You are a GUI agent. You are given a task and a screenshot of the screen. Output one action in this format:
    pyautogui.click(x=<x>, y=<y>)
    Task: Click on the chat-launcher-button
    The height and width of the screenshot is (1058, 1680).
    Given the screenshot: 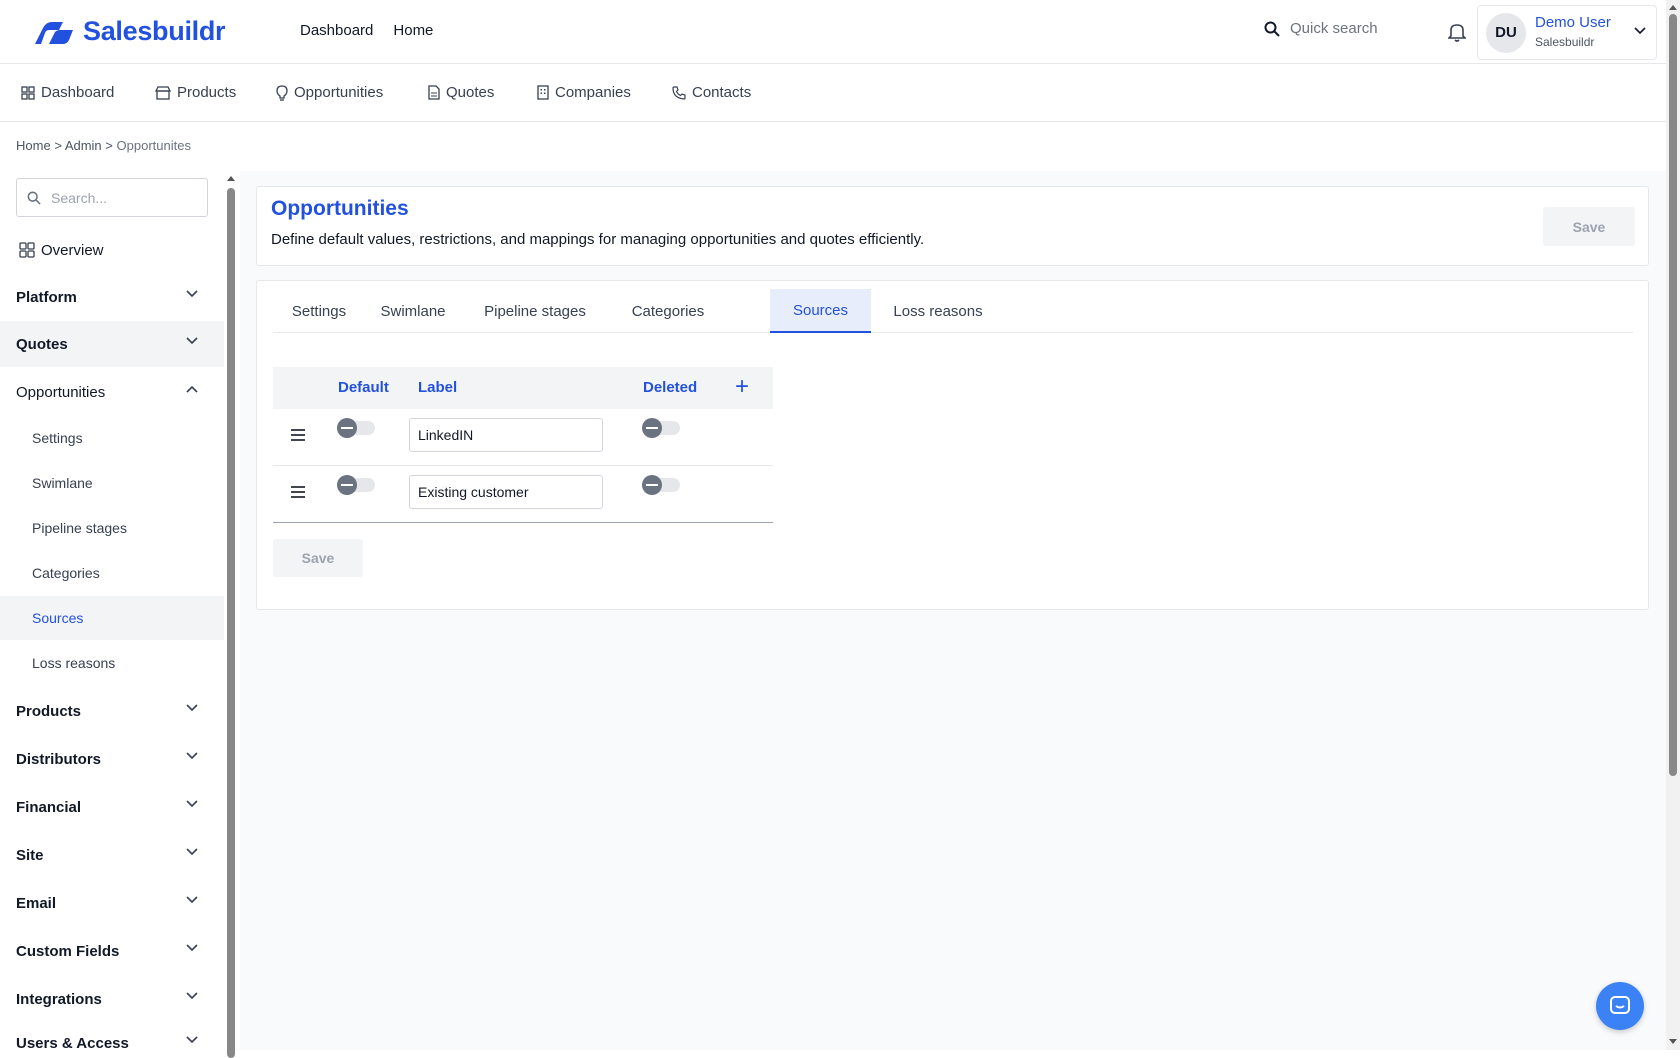 What is the action you would take?
    pyautogui.click(x=1620, y=1006)
    